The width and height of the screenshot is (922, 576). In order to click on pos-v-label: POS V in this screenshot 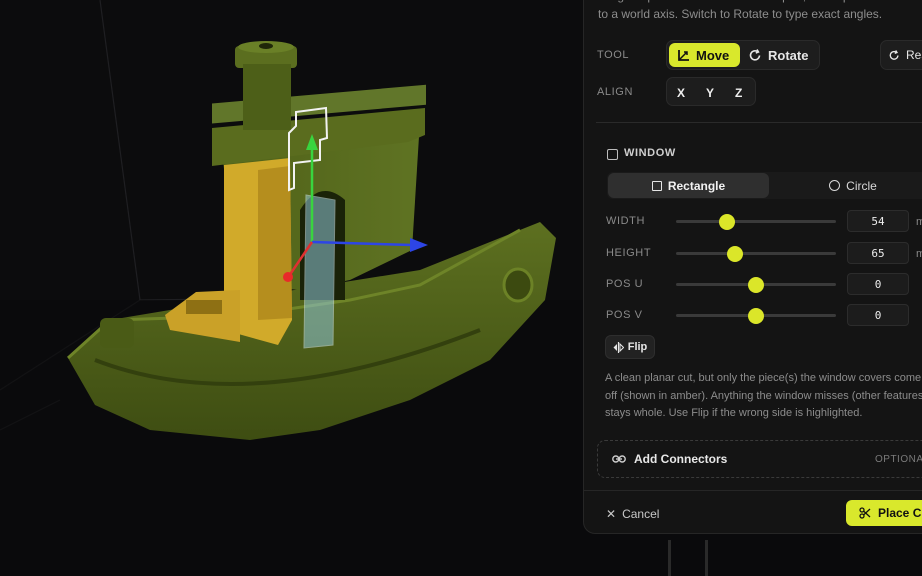, I will do `click(624, 315)`.